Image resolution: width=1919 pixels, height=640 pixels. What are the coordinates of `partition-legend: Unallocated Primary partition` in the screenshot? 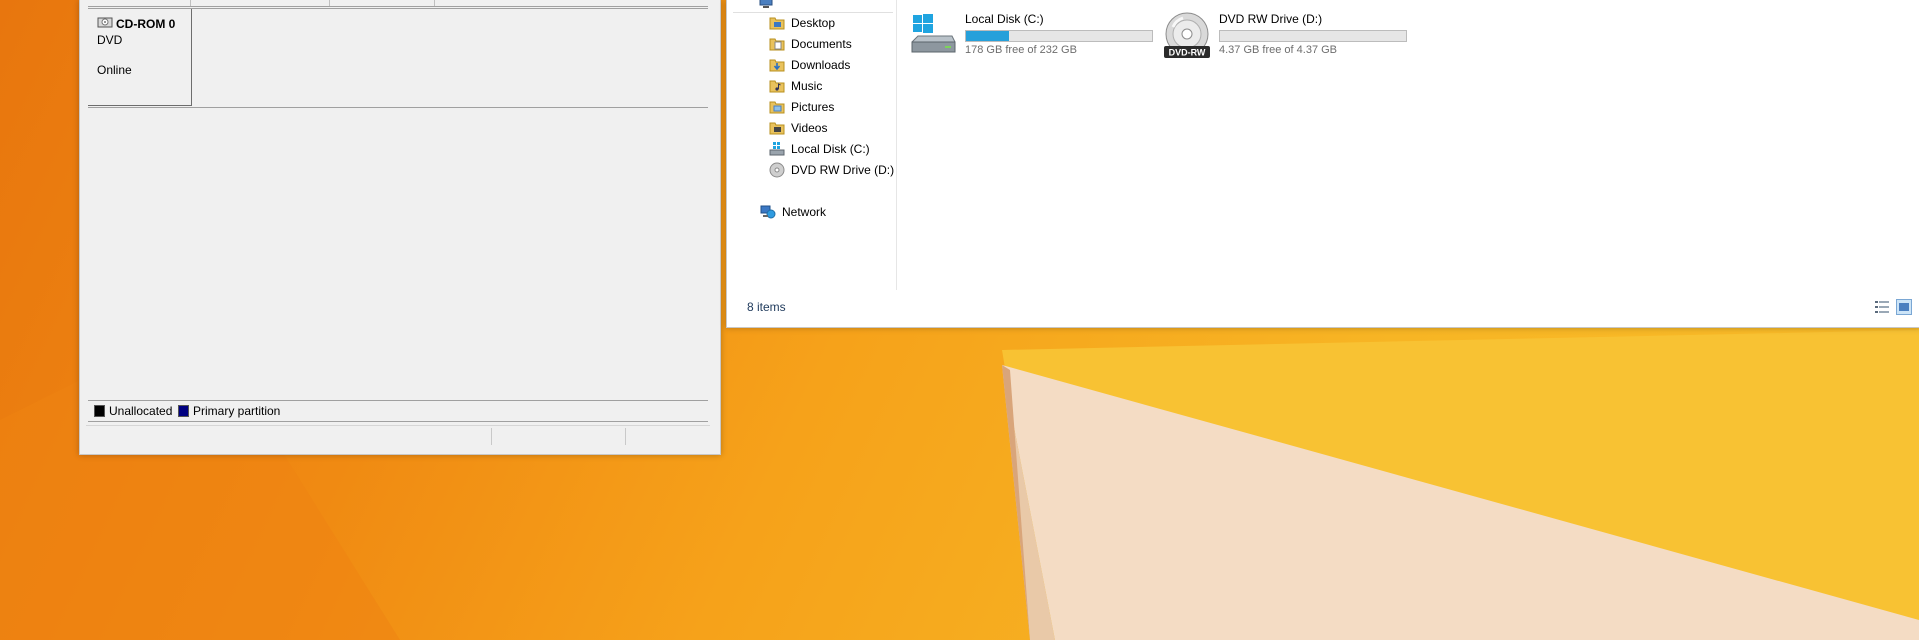 It's located at (398, 411).